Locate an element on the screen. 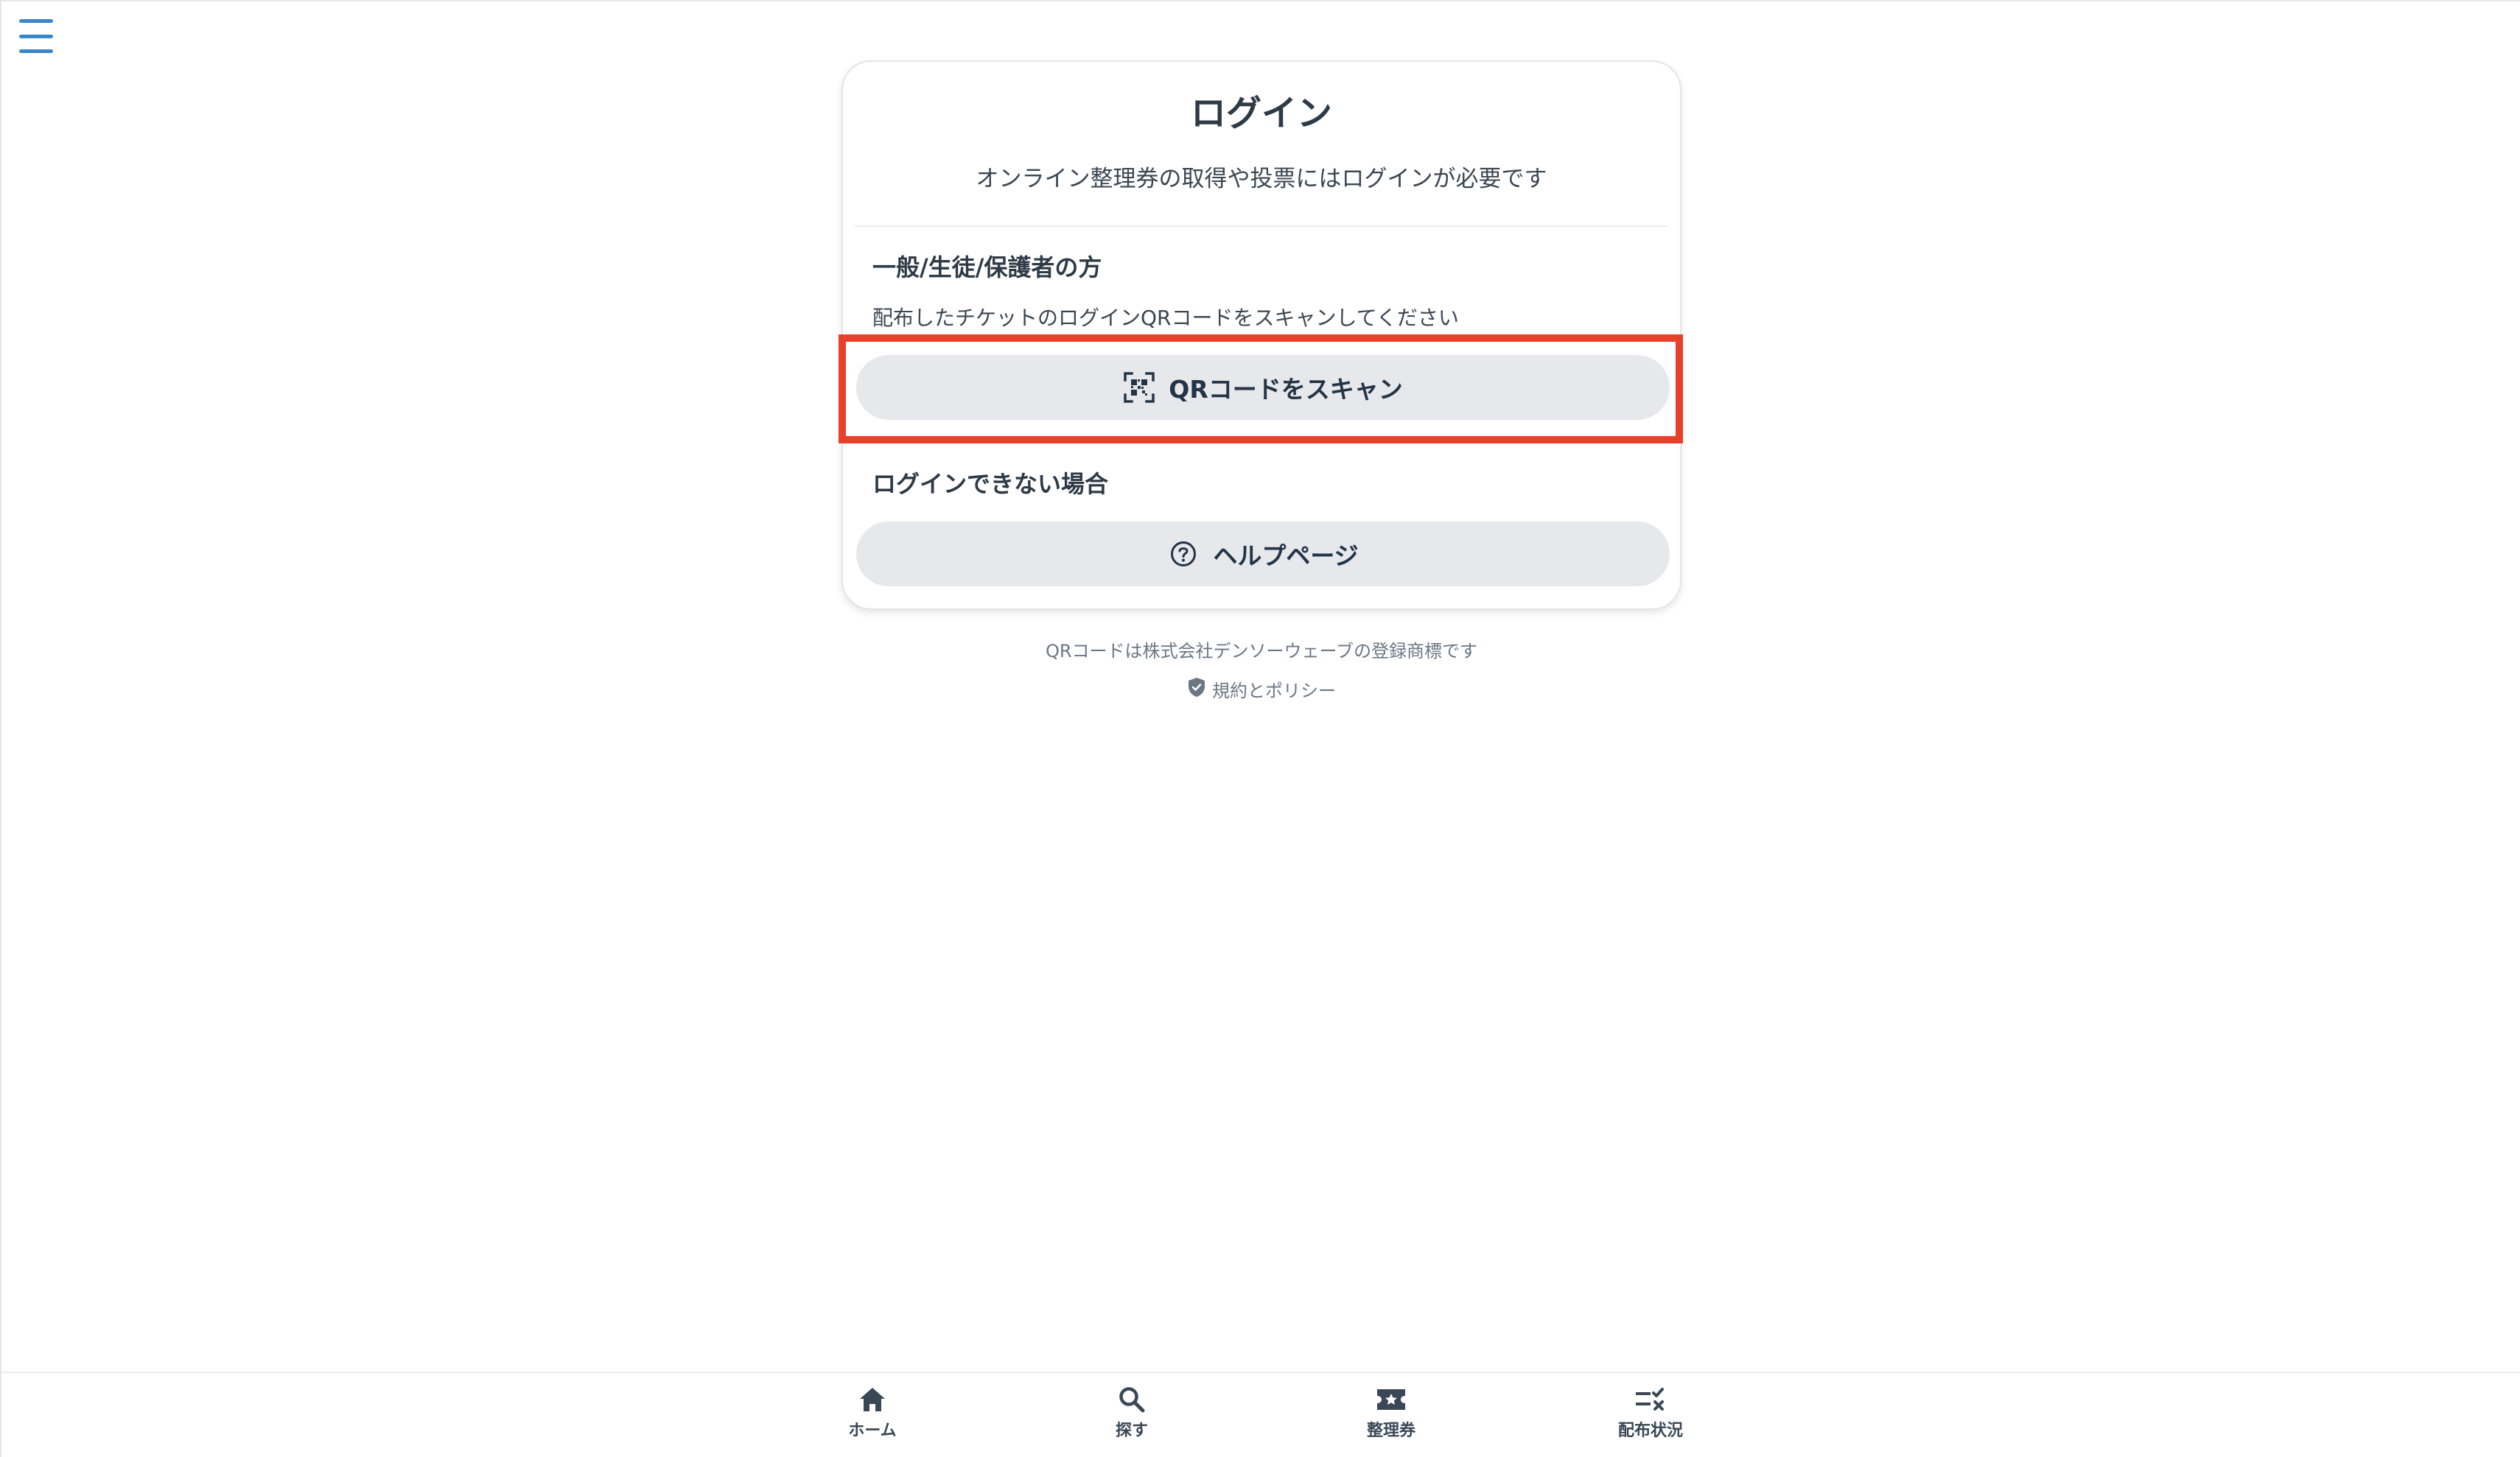 Image resolution: width=2520 pixels, height=1457 pixels. help-circle-icon is located at coordinates (1183, 554).